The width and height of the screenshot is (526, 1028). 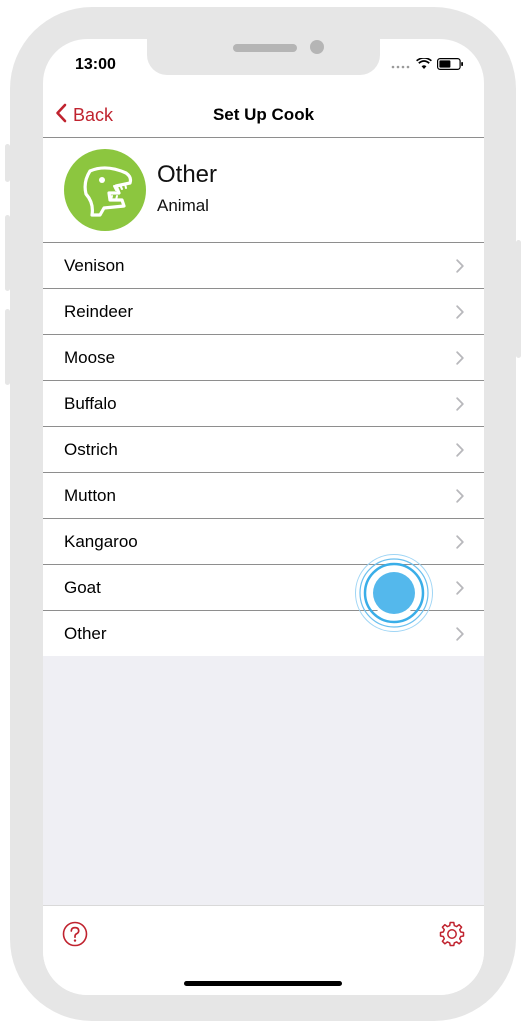 I want to click on category-title: Other, so click(x=187, y=174).